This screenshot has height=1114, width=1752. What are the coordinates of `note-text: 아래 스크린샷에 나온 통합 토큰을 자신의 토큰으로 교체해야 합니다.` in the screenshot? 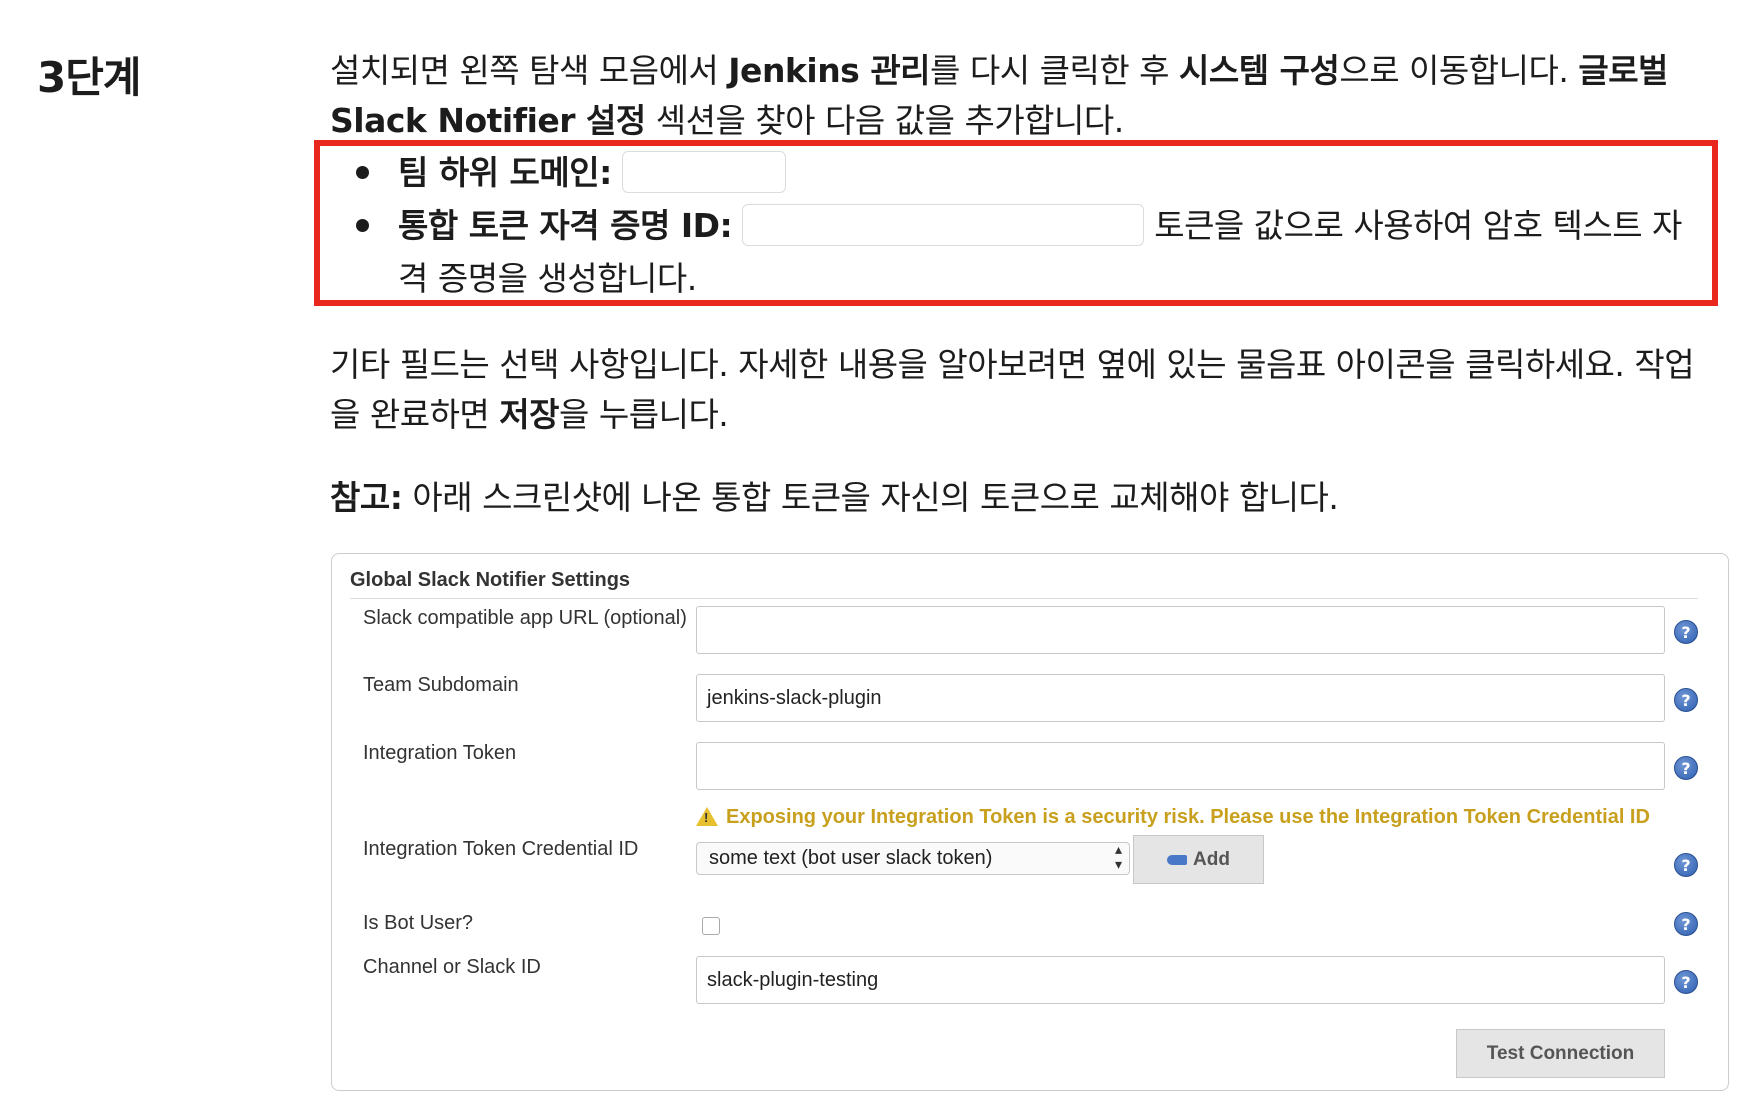 It's located at (870, 497).